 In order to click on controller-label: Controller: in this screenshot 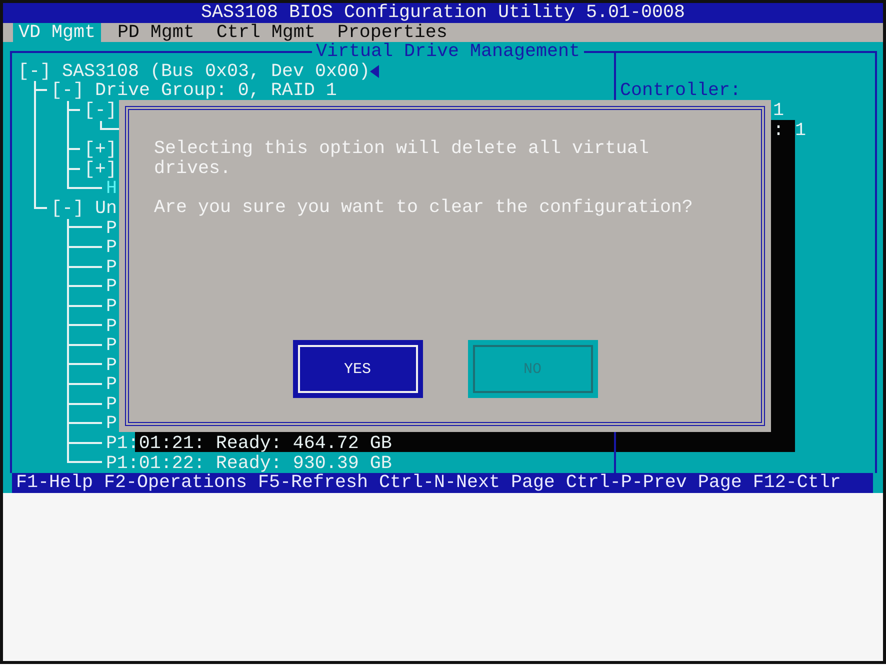, I will do `click(680, 91)`.